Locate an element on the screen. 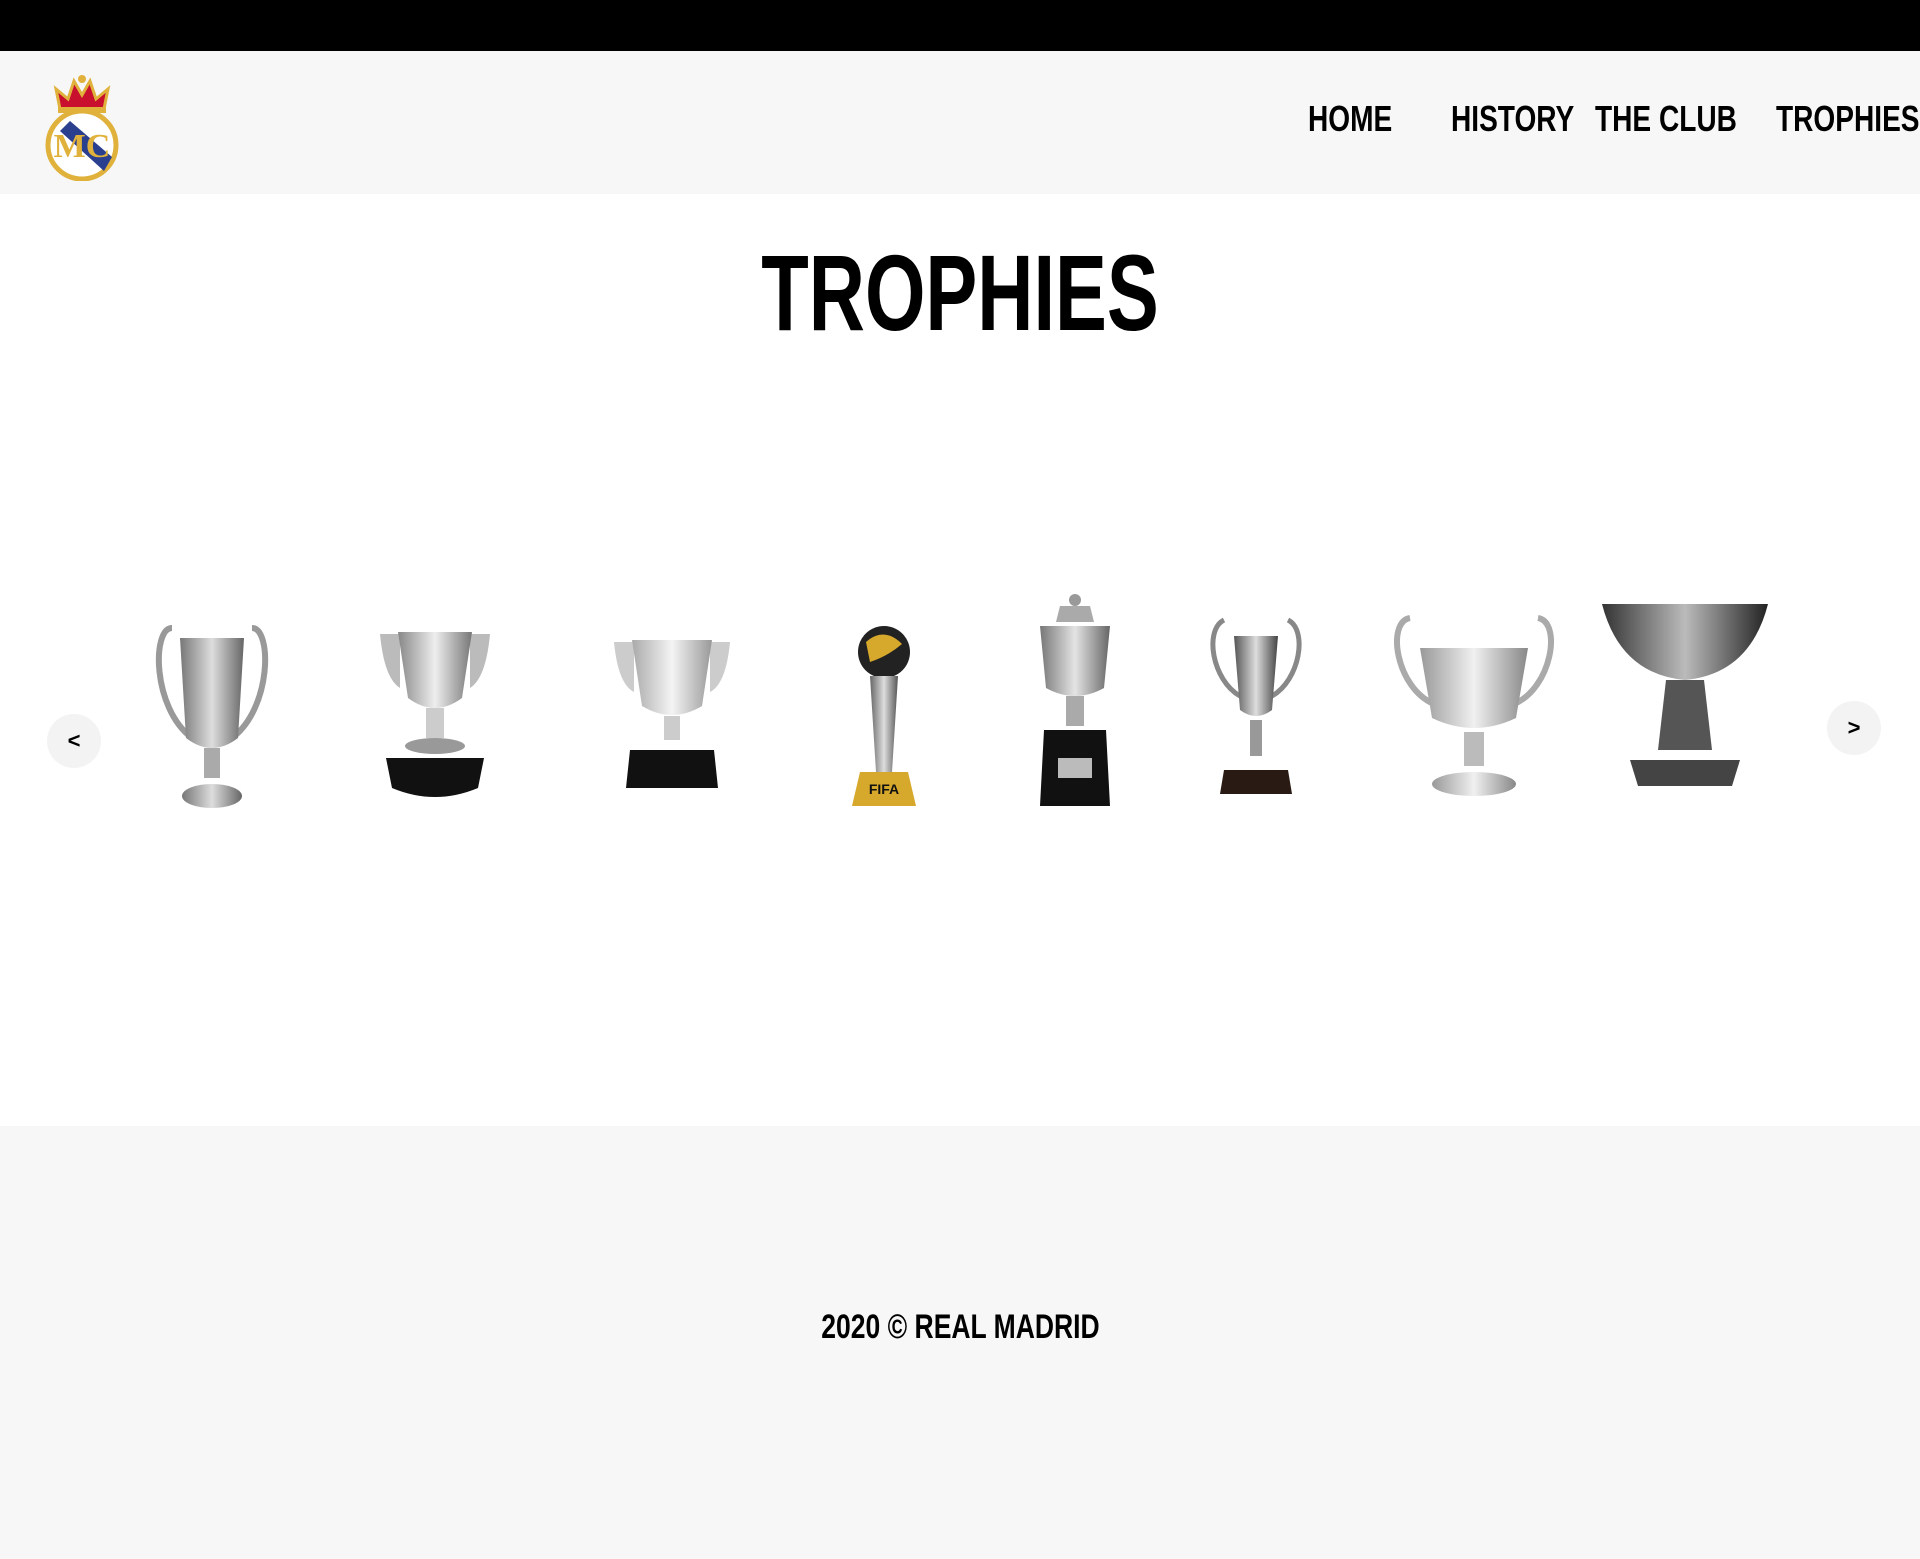  top-black-bar is located at coordinates (960, 25).